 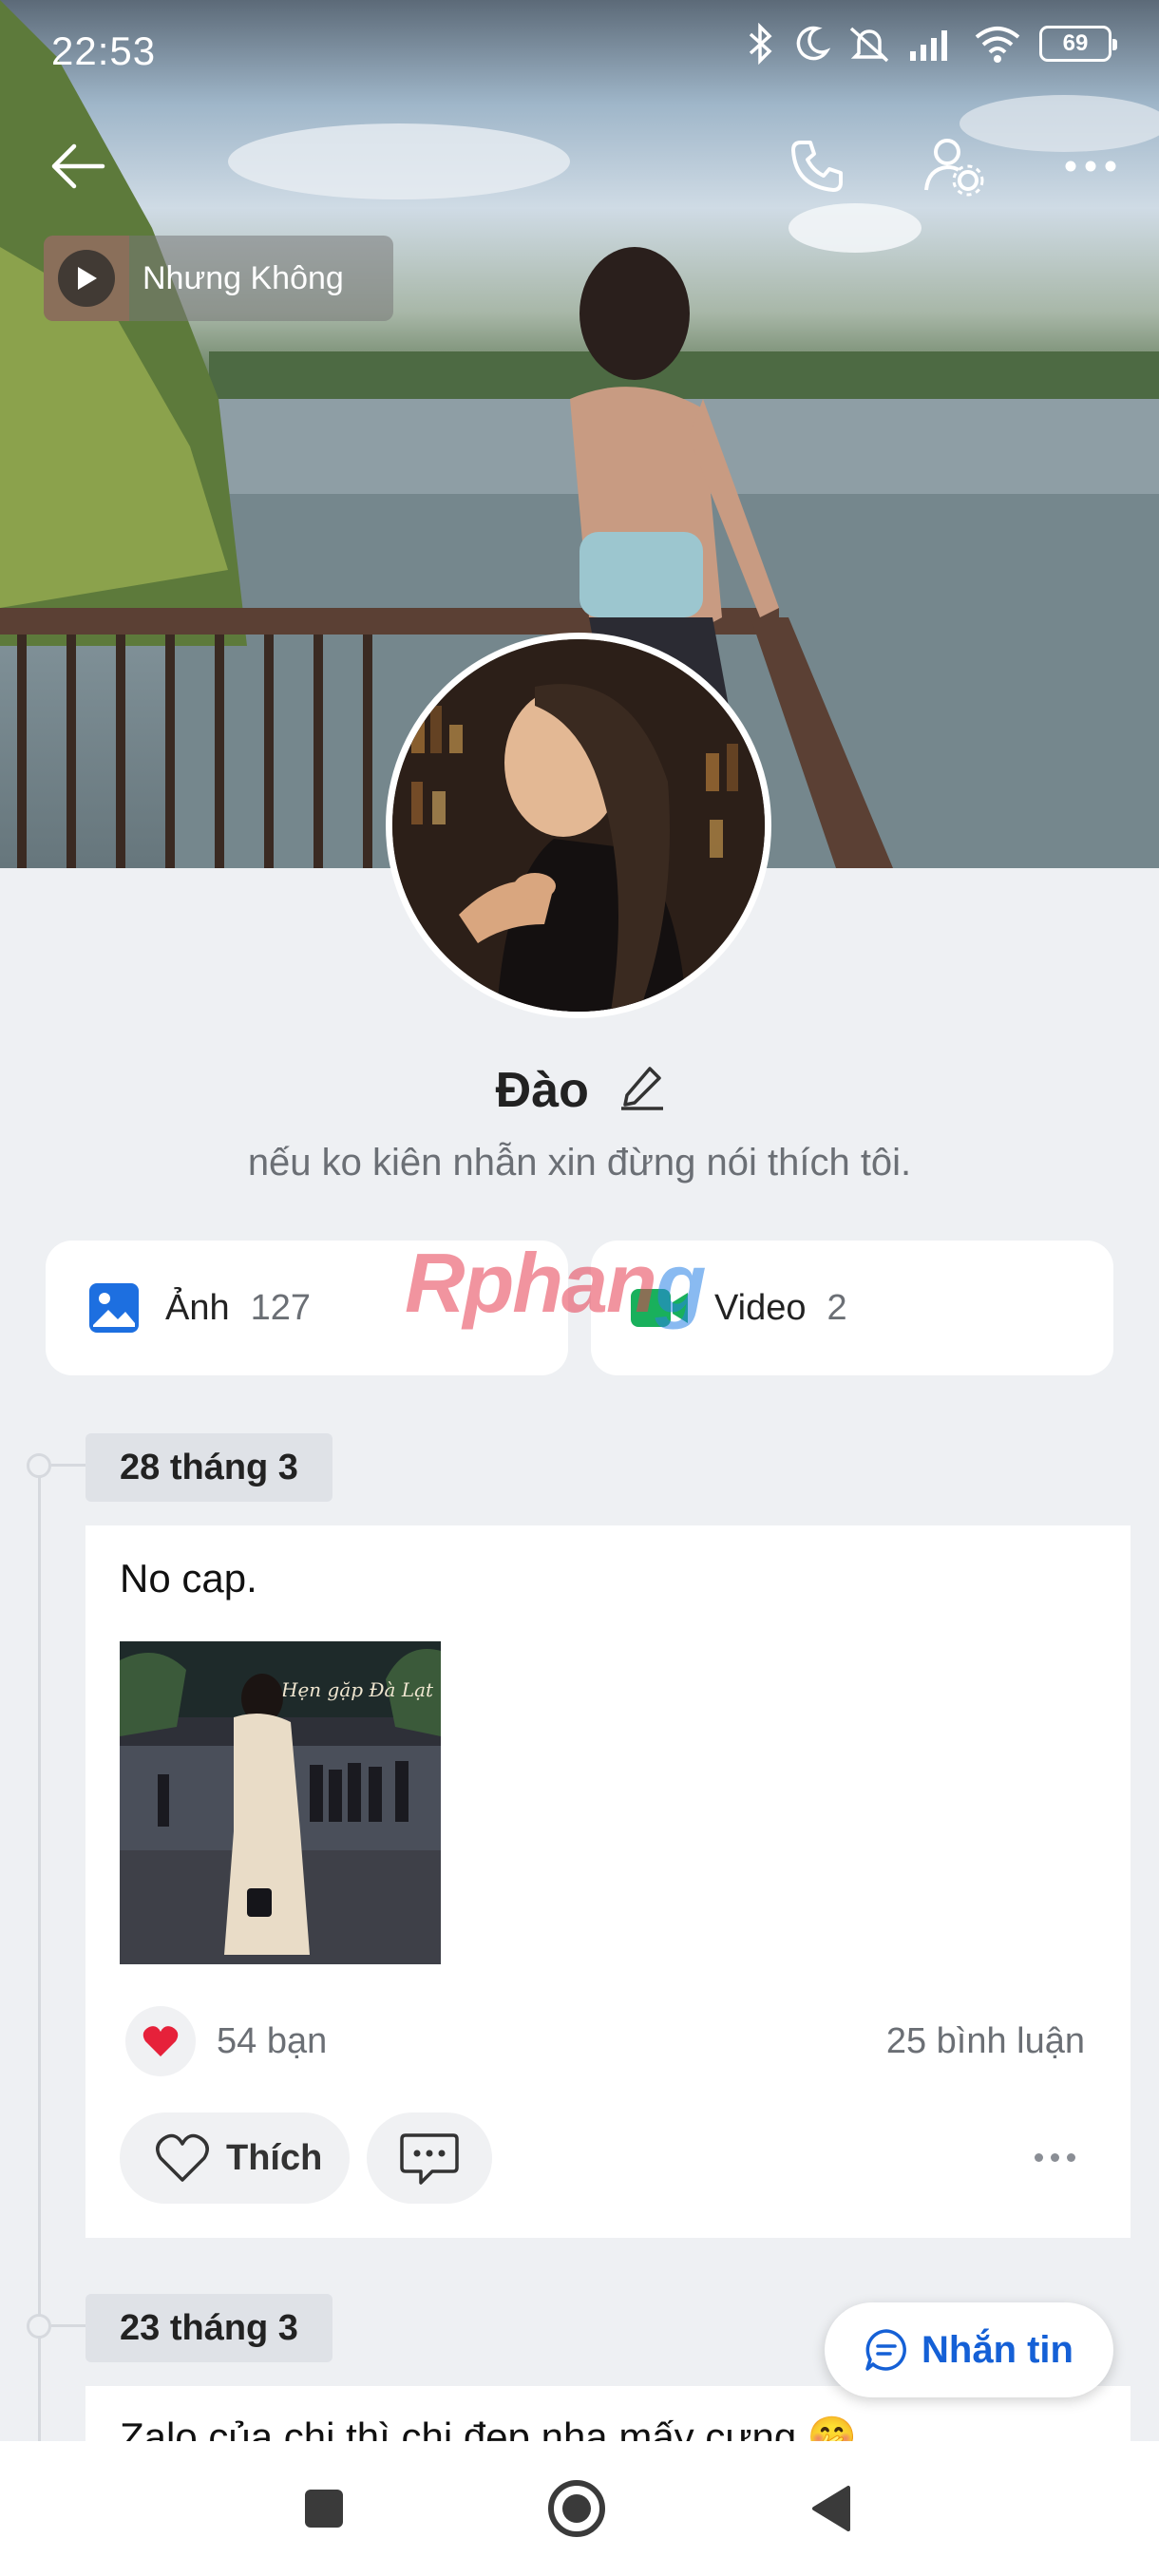 I want to click on more-options-button, so click(x=1091, y=166).